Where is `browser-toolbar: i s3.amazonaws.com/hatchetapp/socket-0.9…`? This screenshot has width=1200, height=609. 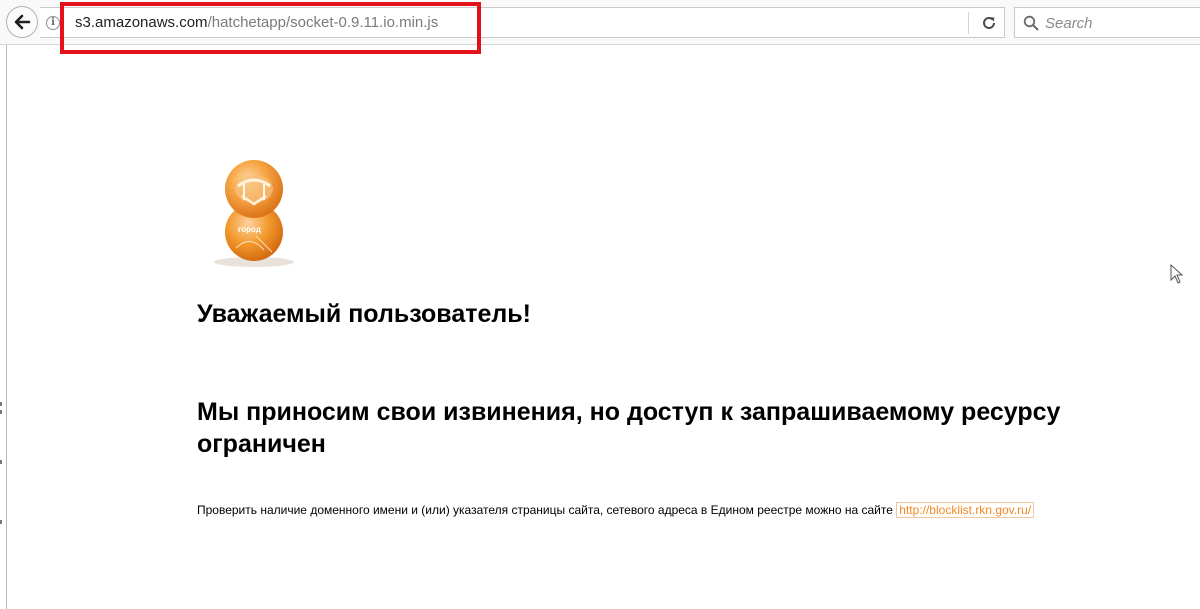 browser-toolbar: i s3.amazonaws.com/hatchetapp/socket-0.9… is located at coordinates (600, 22).